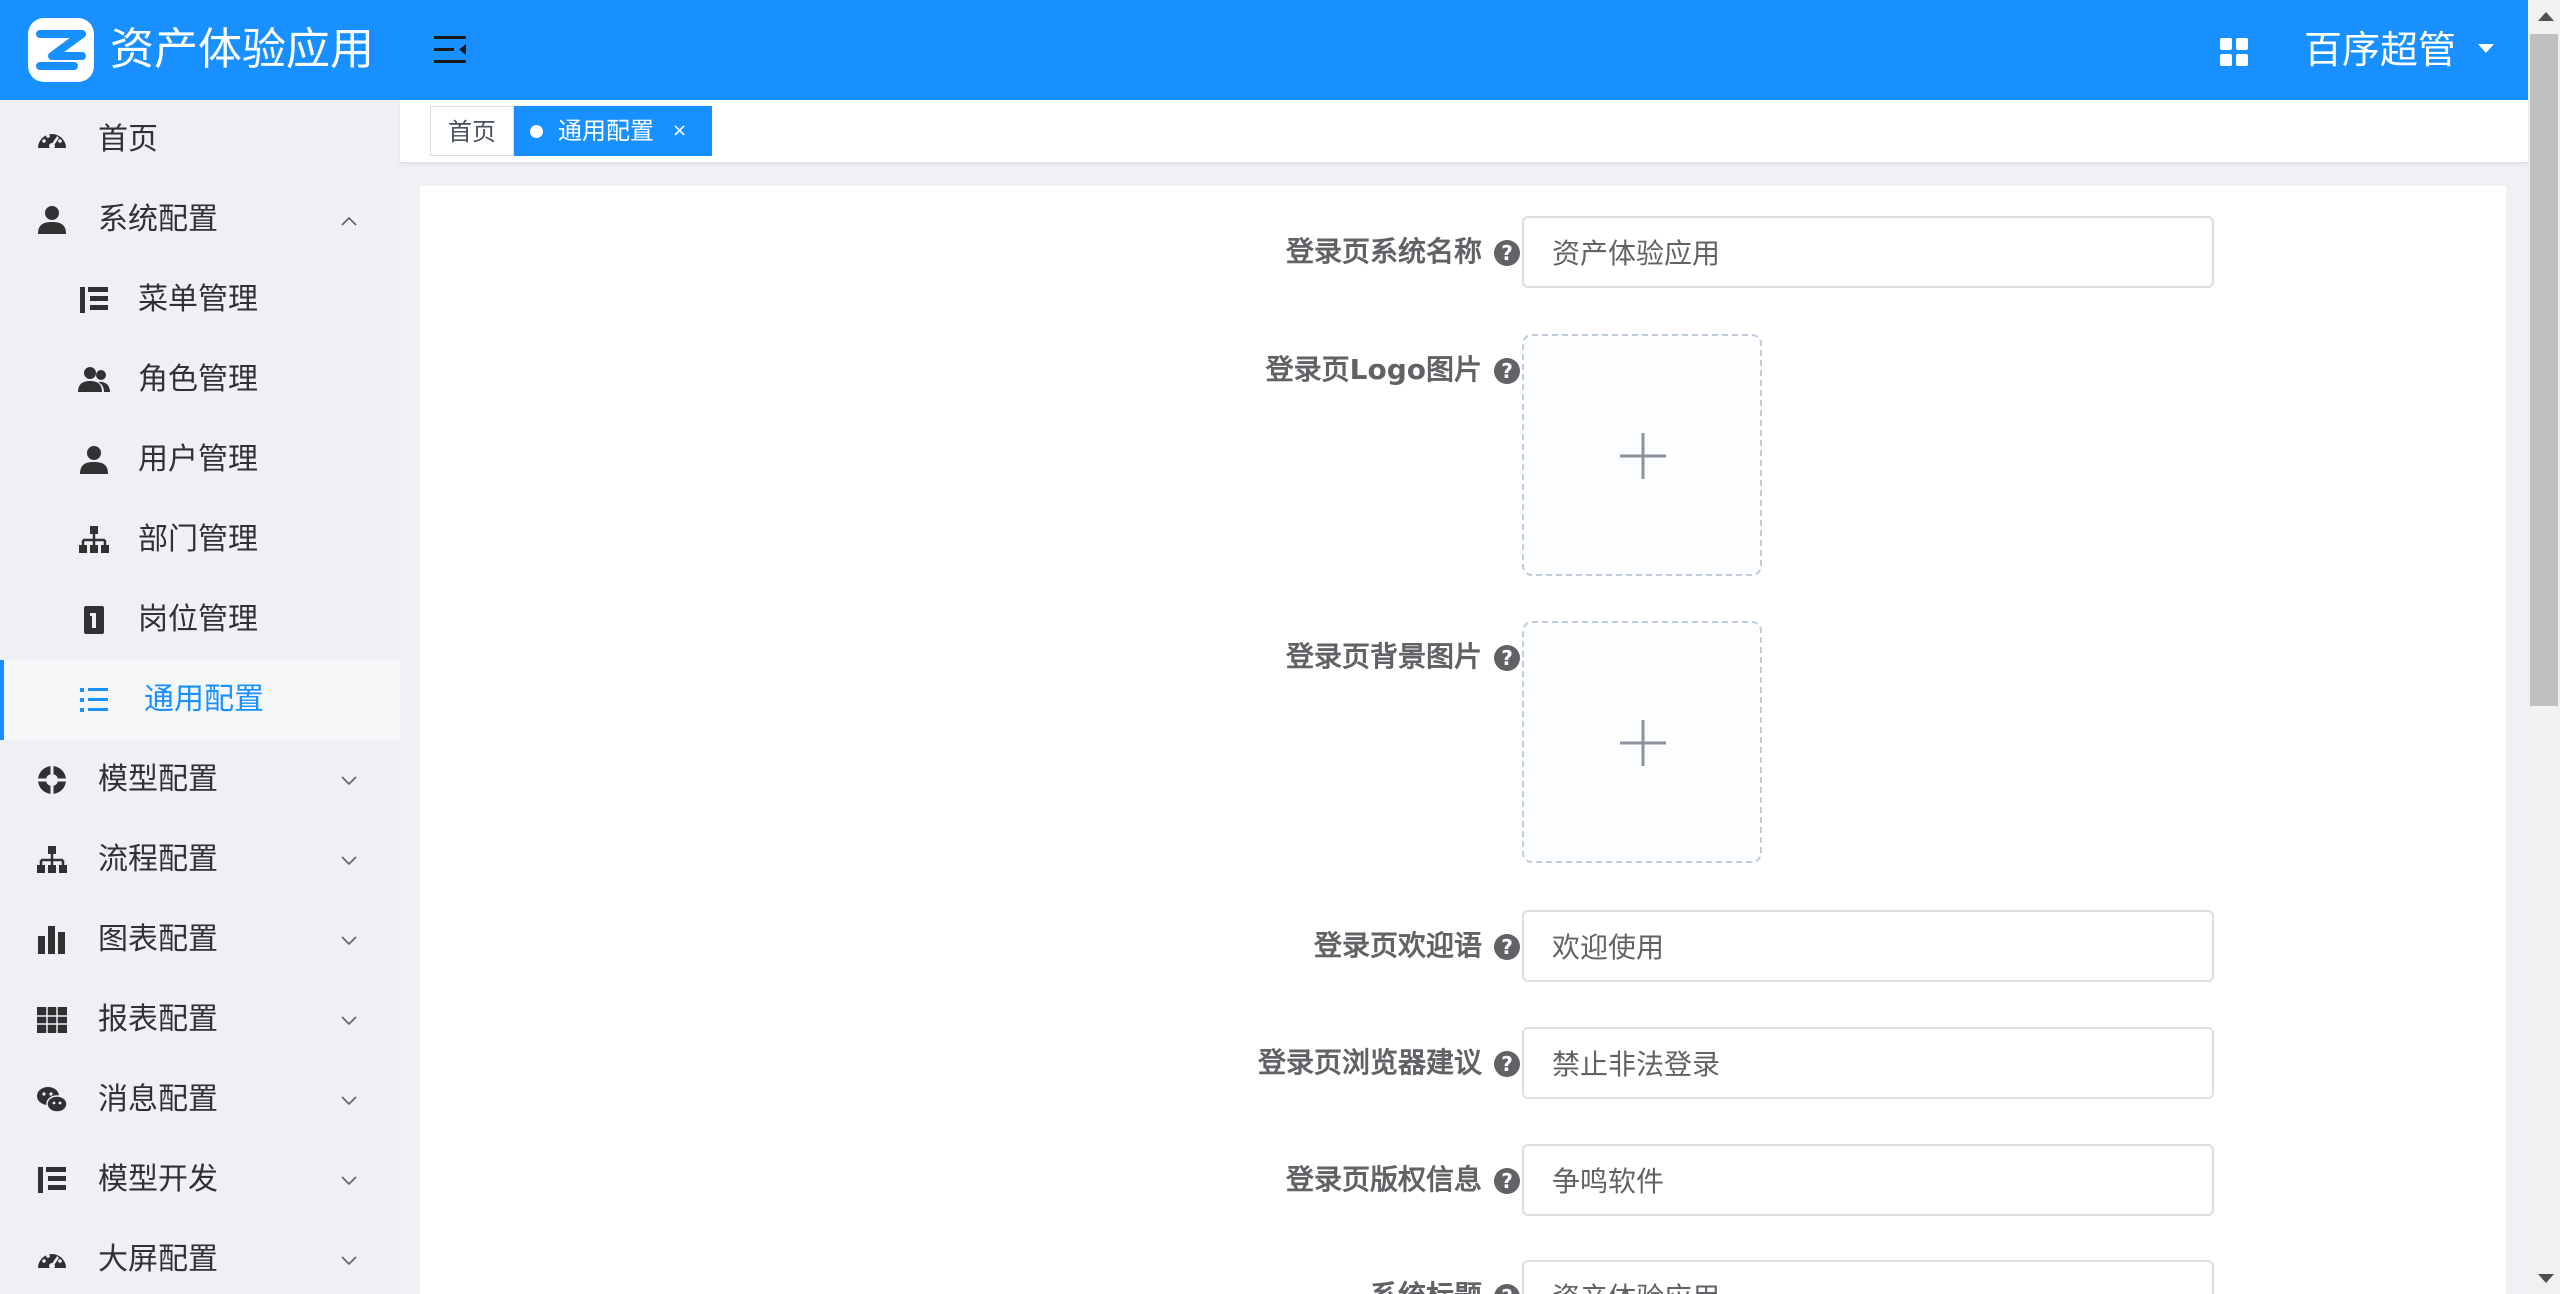 Image resolution: width=2560 pixels, height=1294 pixels. Describe the element at coordinates (158, 1179) in the screenshot. I see `sidebar-item-label: 模型开发` at that location.